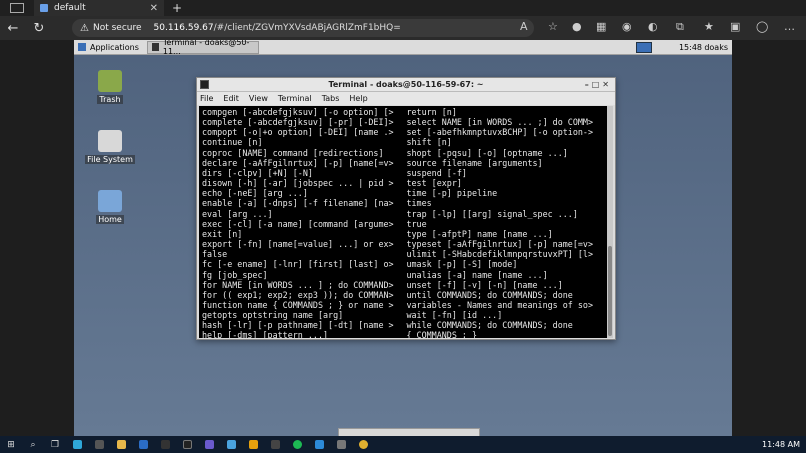 The height and width of the screenshot is (453, 806). I want to click on terminal-title: Terminal - doaks@50-116-59-67: ~, so click(406, 84).